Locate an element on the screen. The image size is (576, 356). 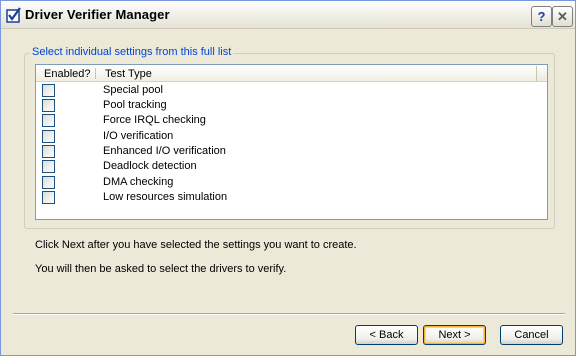
cancel-button: Cancel is located at coordinates (531, 335).